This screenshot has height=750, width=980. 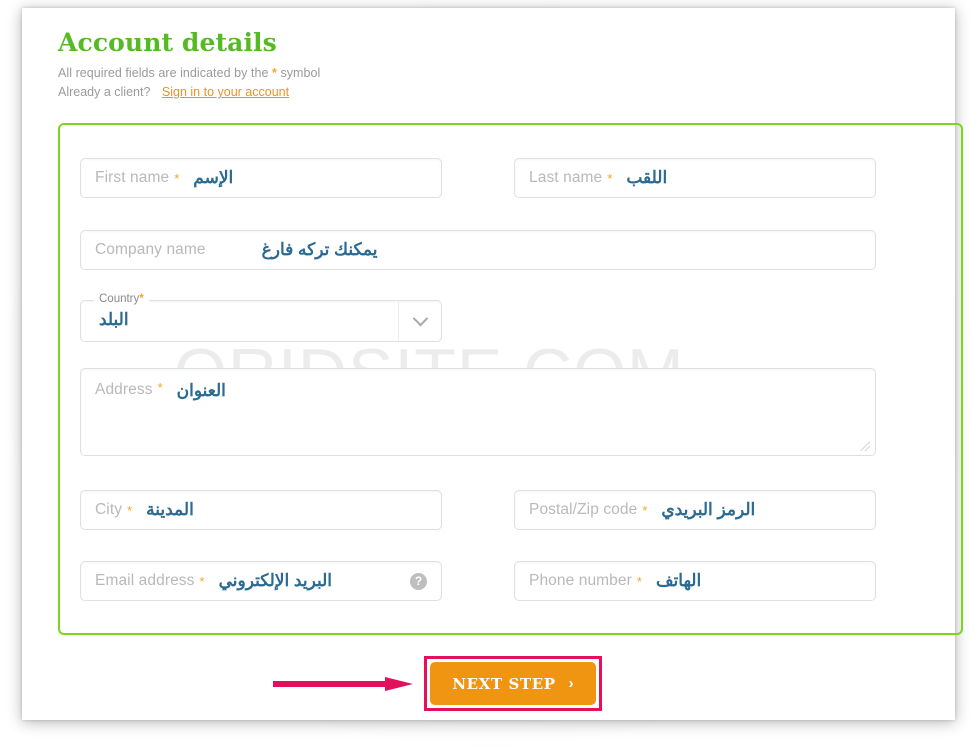 I want to click on chevron-down-icon, so click(x=420, y=318).